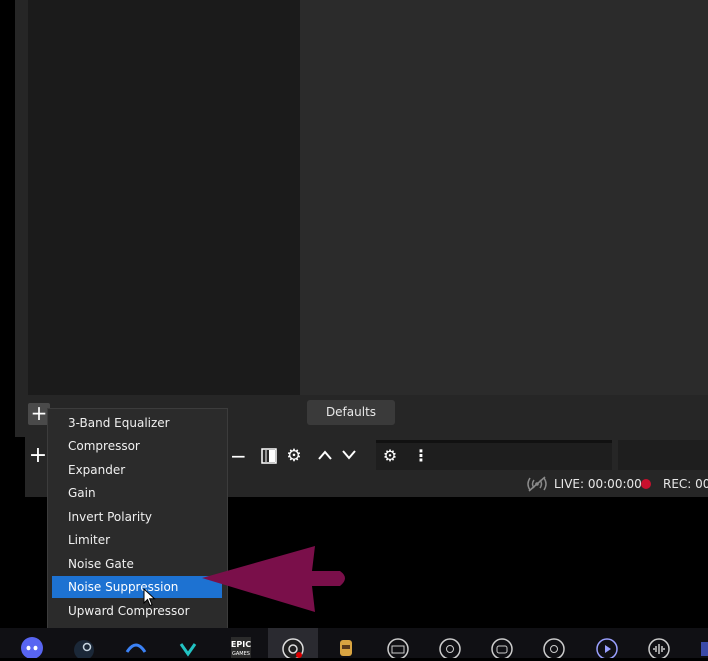  Describe the element at coordinates (646, 484) in the screenshot. I see `recording-dot-icon` at that location.